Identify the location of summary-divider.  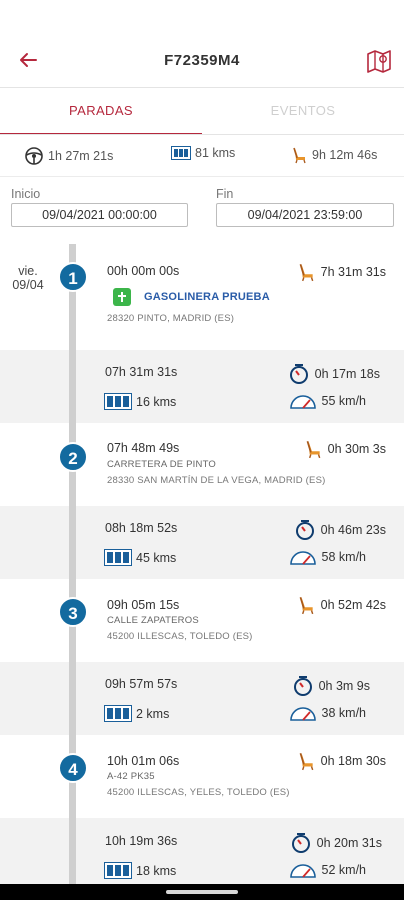
(202, 176).